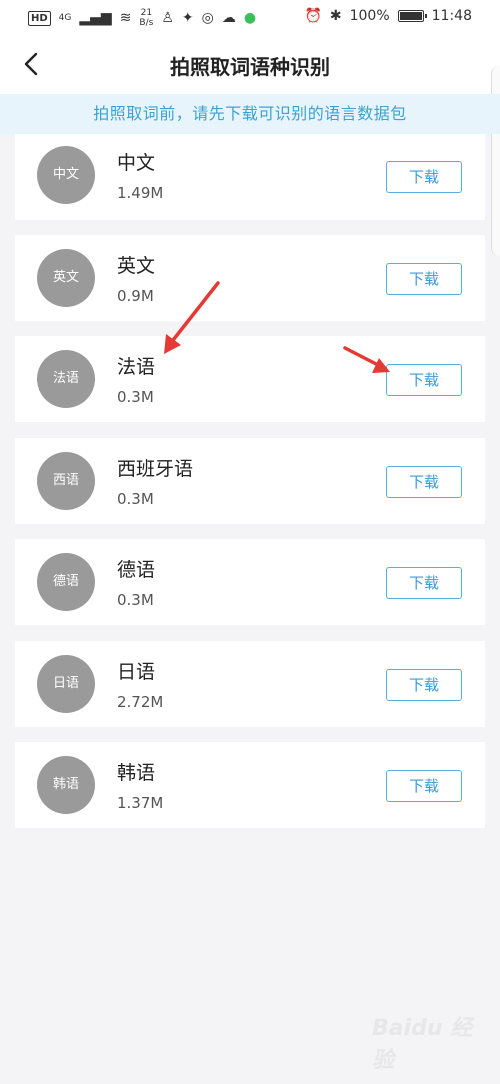 The height and width of the screenshot is (1084, 500). Describe the element at coordinates (136, 570) in the screenshot. I see `language-name: 德语` at that location.